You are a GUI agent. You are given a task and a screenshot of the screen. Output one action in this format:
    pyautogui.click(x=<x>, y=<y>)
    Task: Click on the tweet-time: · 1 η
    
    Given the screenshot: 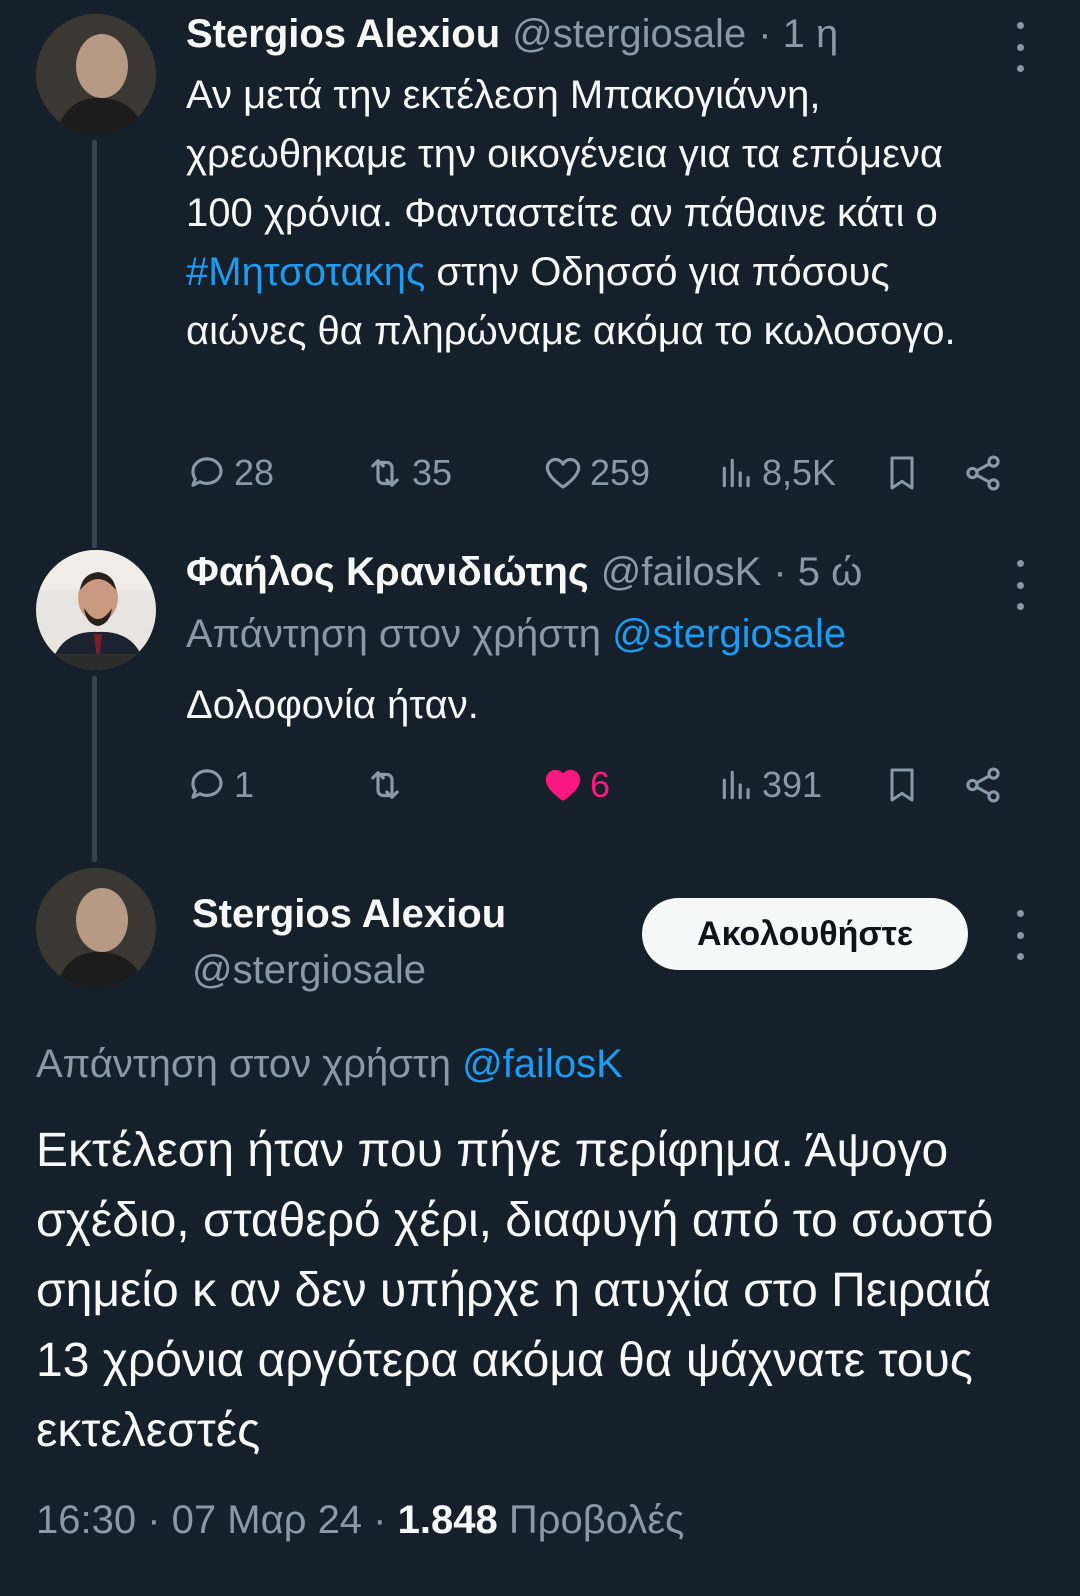 What is the action you would take?
    pyautogui.click(x=798, y=34)
    